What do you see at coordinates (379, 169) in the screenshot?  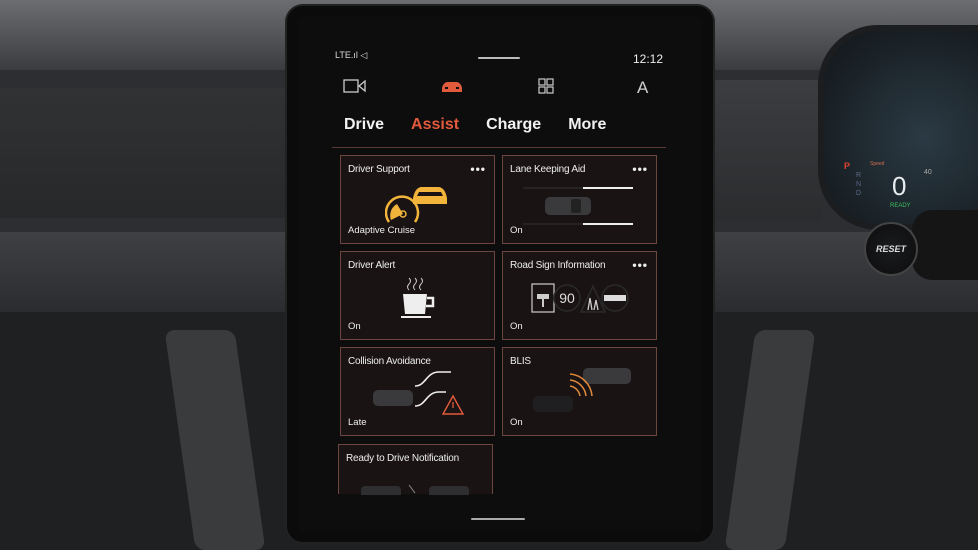 I see `card-title: Driver Support` at bounding box center [379, 169].